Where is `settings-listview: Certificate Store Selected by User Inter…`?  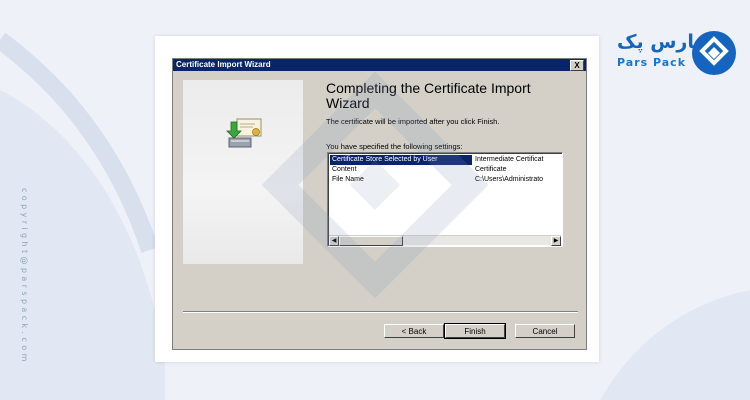
settings-listview: Certificate Store Selected by User Inter… is located at coordinates (445, 199).